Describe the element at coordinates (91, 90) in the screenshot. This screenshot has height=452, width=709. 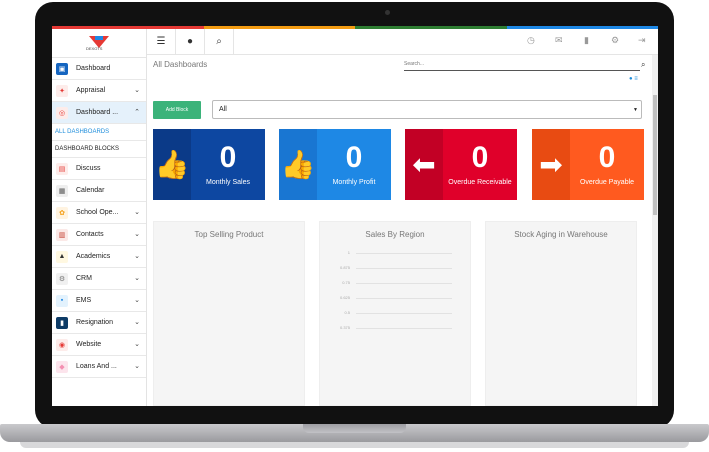
I see `sidebar-item-label: Appraisal` at that location.